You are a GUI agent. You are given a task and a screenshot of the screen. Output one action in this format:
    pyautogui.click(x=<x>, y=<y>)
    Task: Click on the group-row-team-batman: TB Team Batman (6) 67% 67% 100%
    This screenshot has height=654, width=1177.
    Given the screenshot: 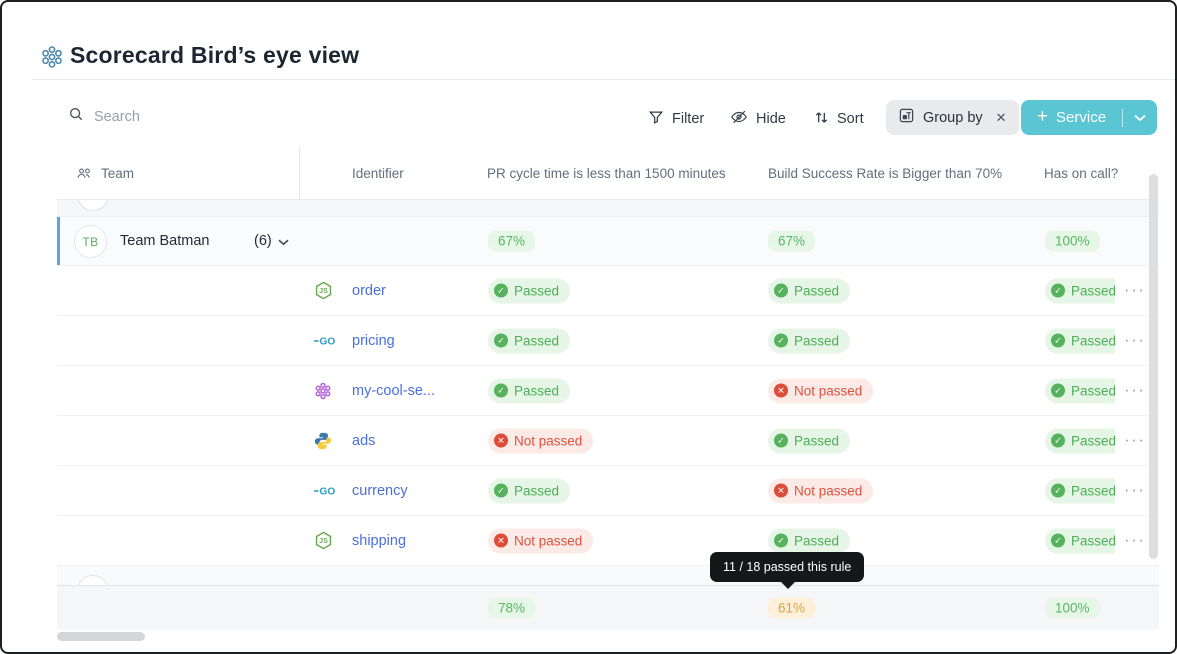 What is the action you would take?
    pyautogui.click(x=608, y=241)
    